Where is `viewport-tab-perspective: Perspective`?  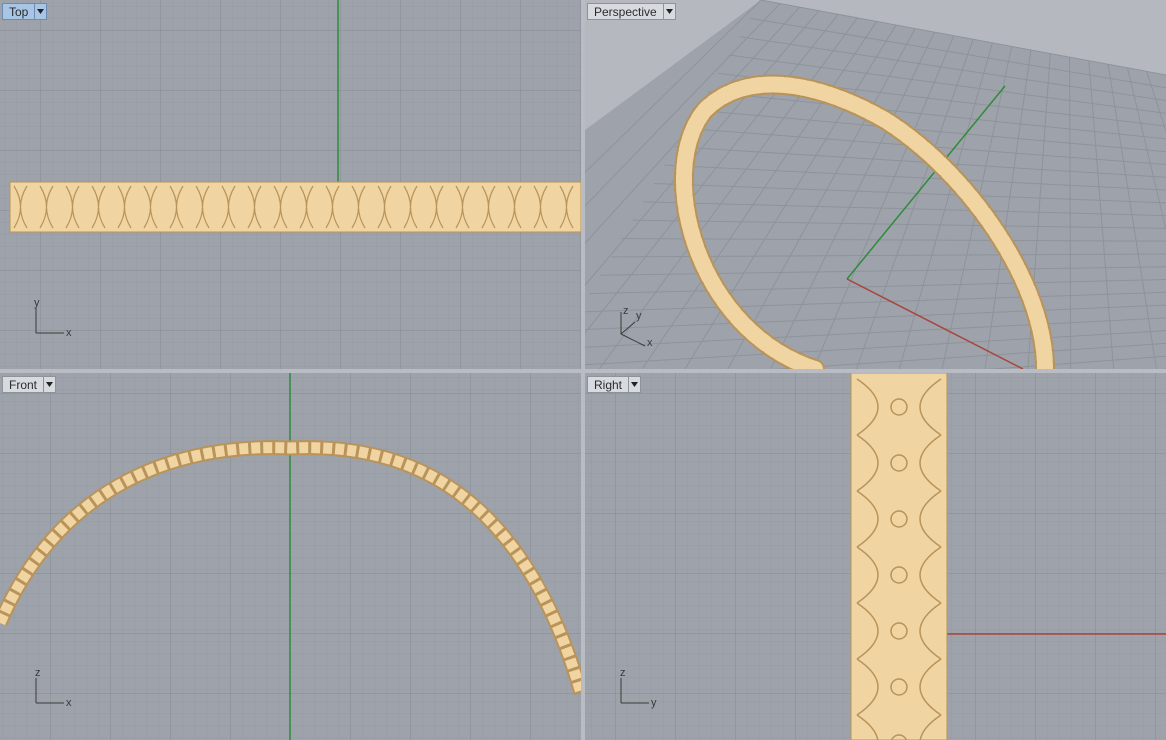
viewport-tab-perspective: Perspective is located at coordinates (631, 11).